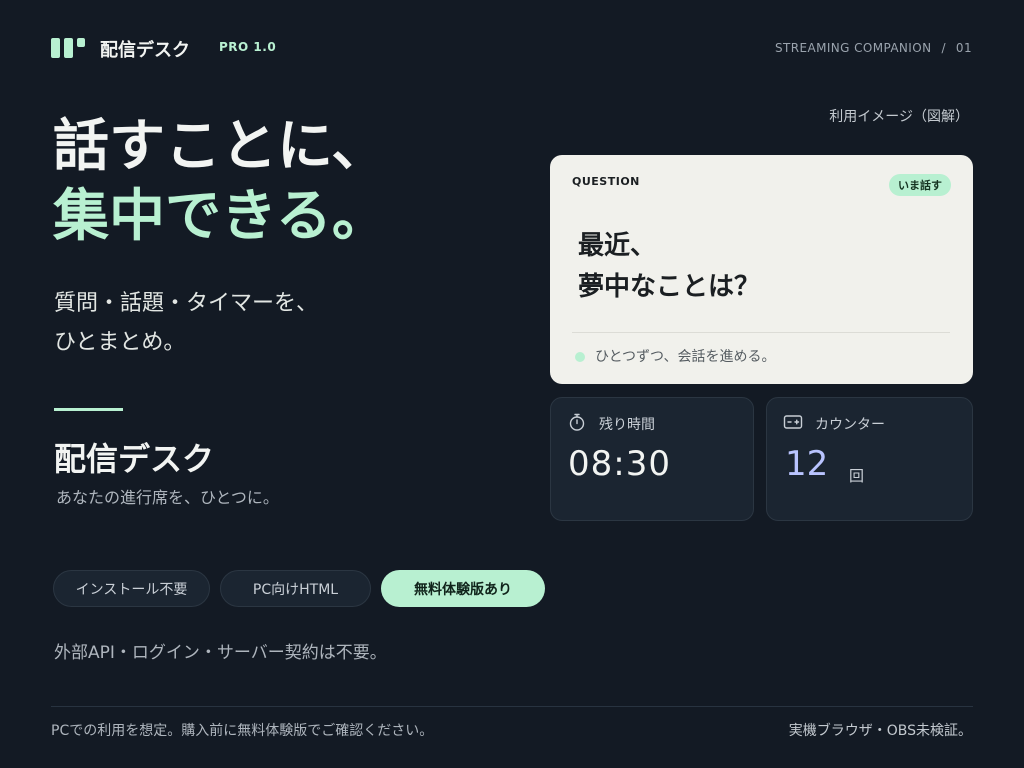  Describe the element at coordinates (145, 50) in the screenshot. I see `brand-name: 配信デスク` at that location.